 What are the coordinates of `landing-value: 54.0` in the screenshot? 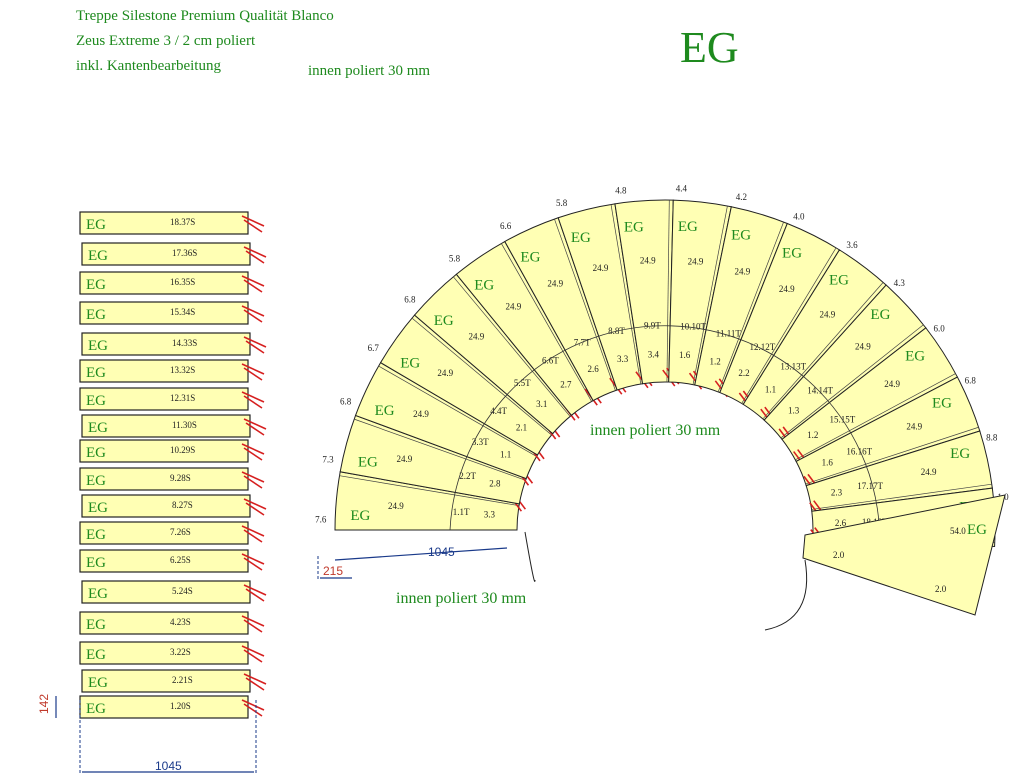 It's located at (958, 531).